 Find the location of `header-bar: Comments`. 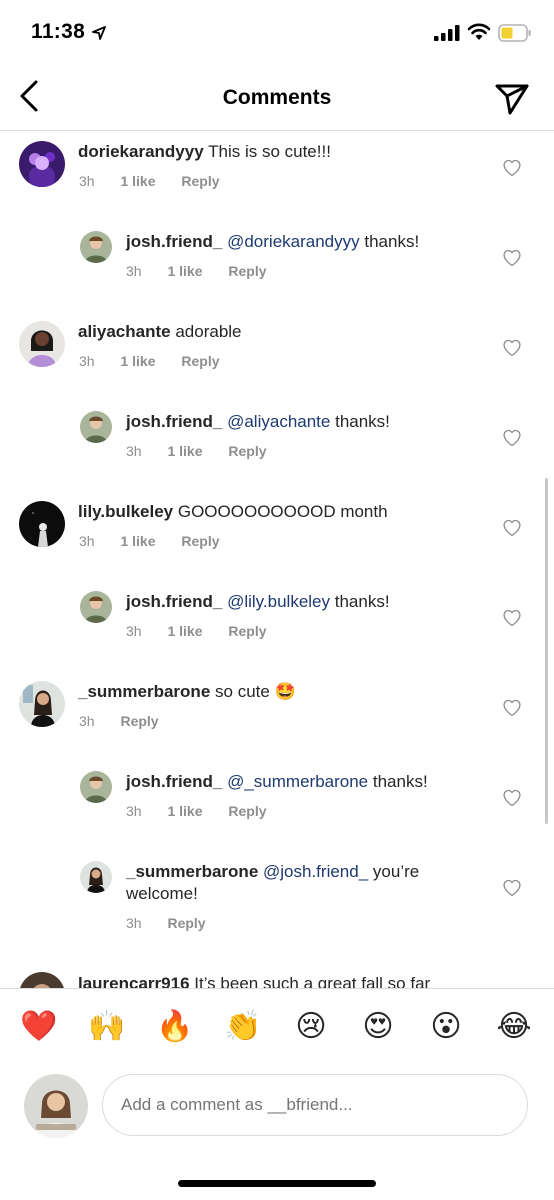

header-bar: Comments is located at coordinates (277, 97).